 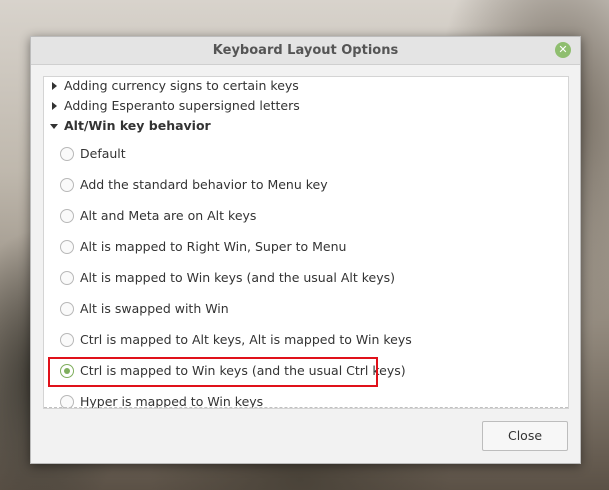 What do you see at coordinates (182, 105) in the screenshot?
I see `group-label: Adding Esperanto supersigned letters` at bounding box center [182, 105].